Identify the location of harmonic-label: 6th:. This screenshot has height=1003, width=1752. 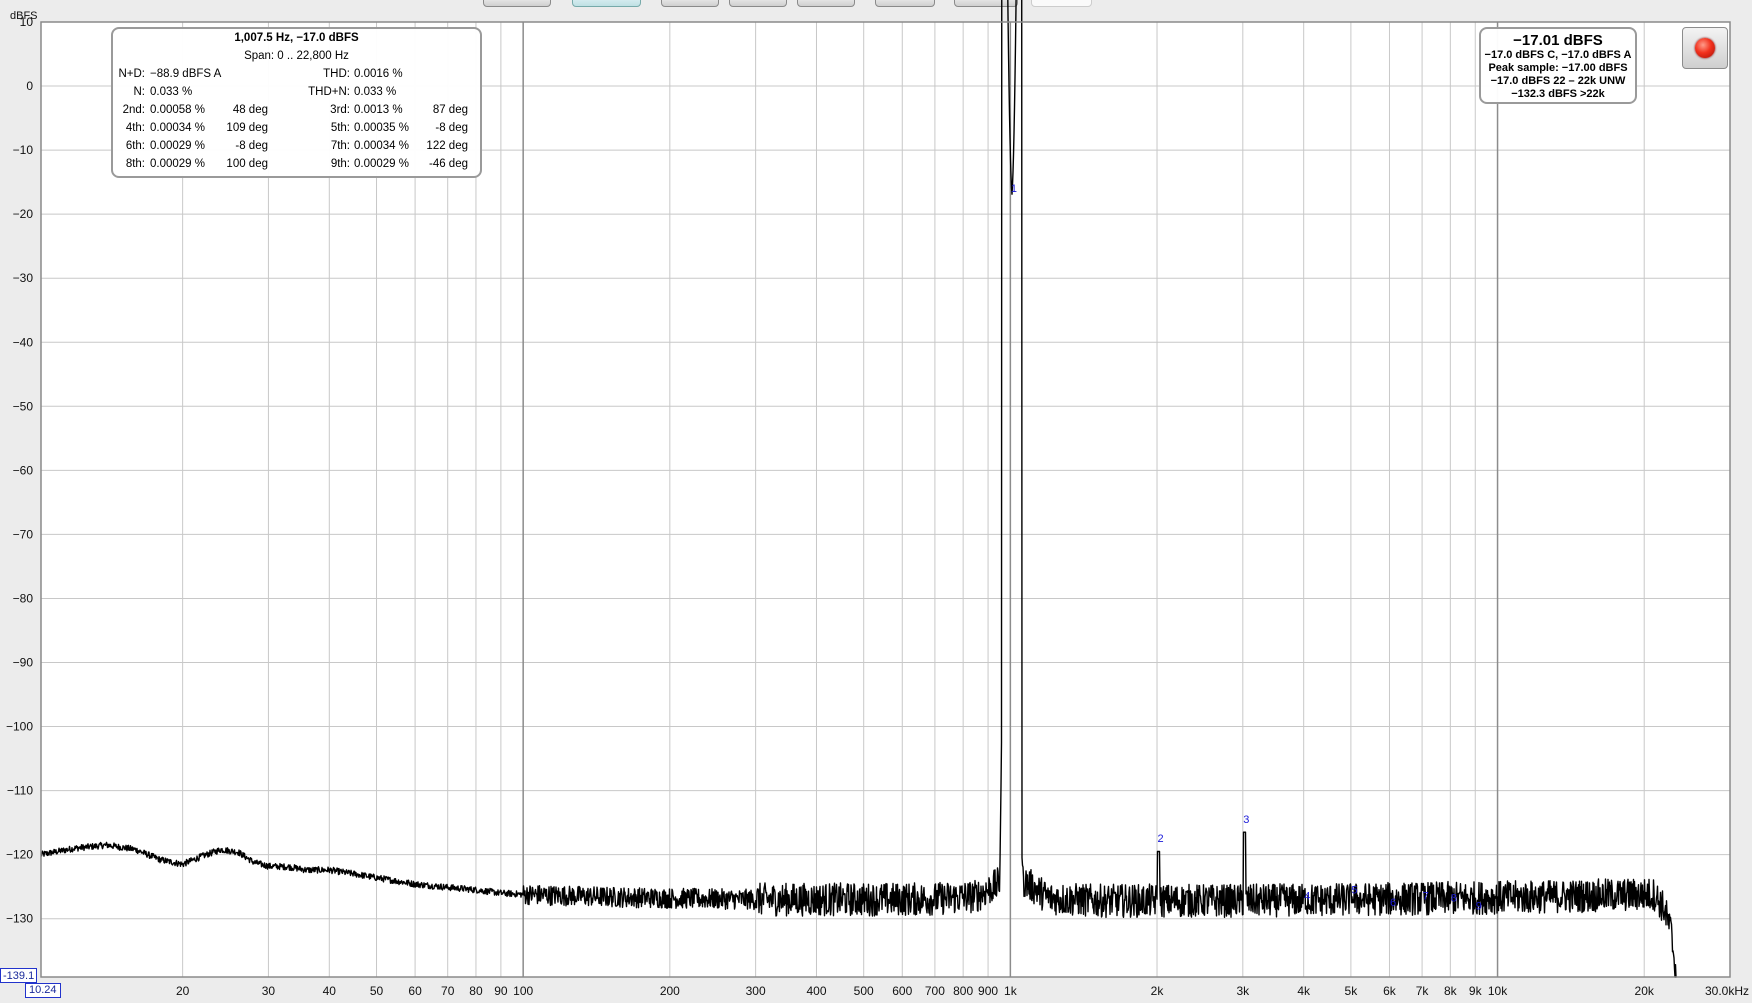
(135, 146).